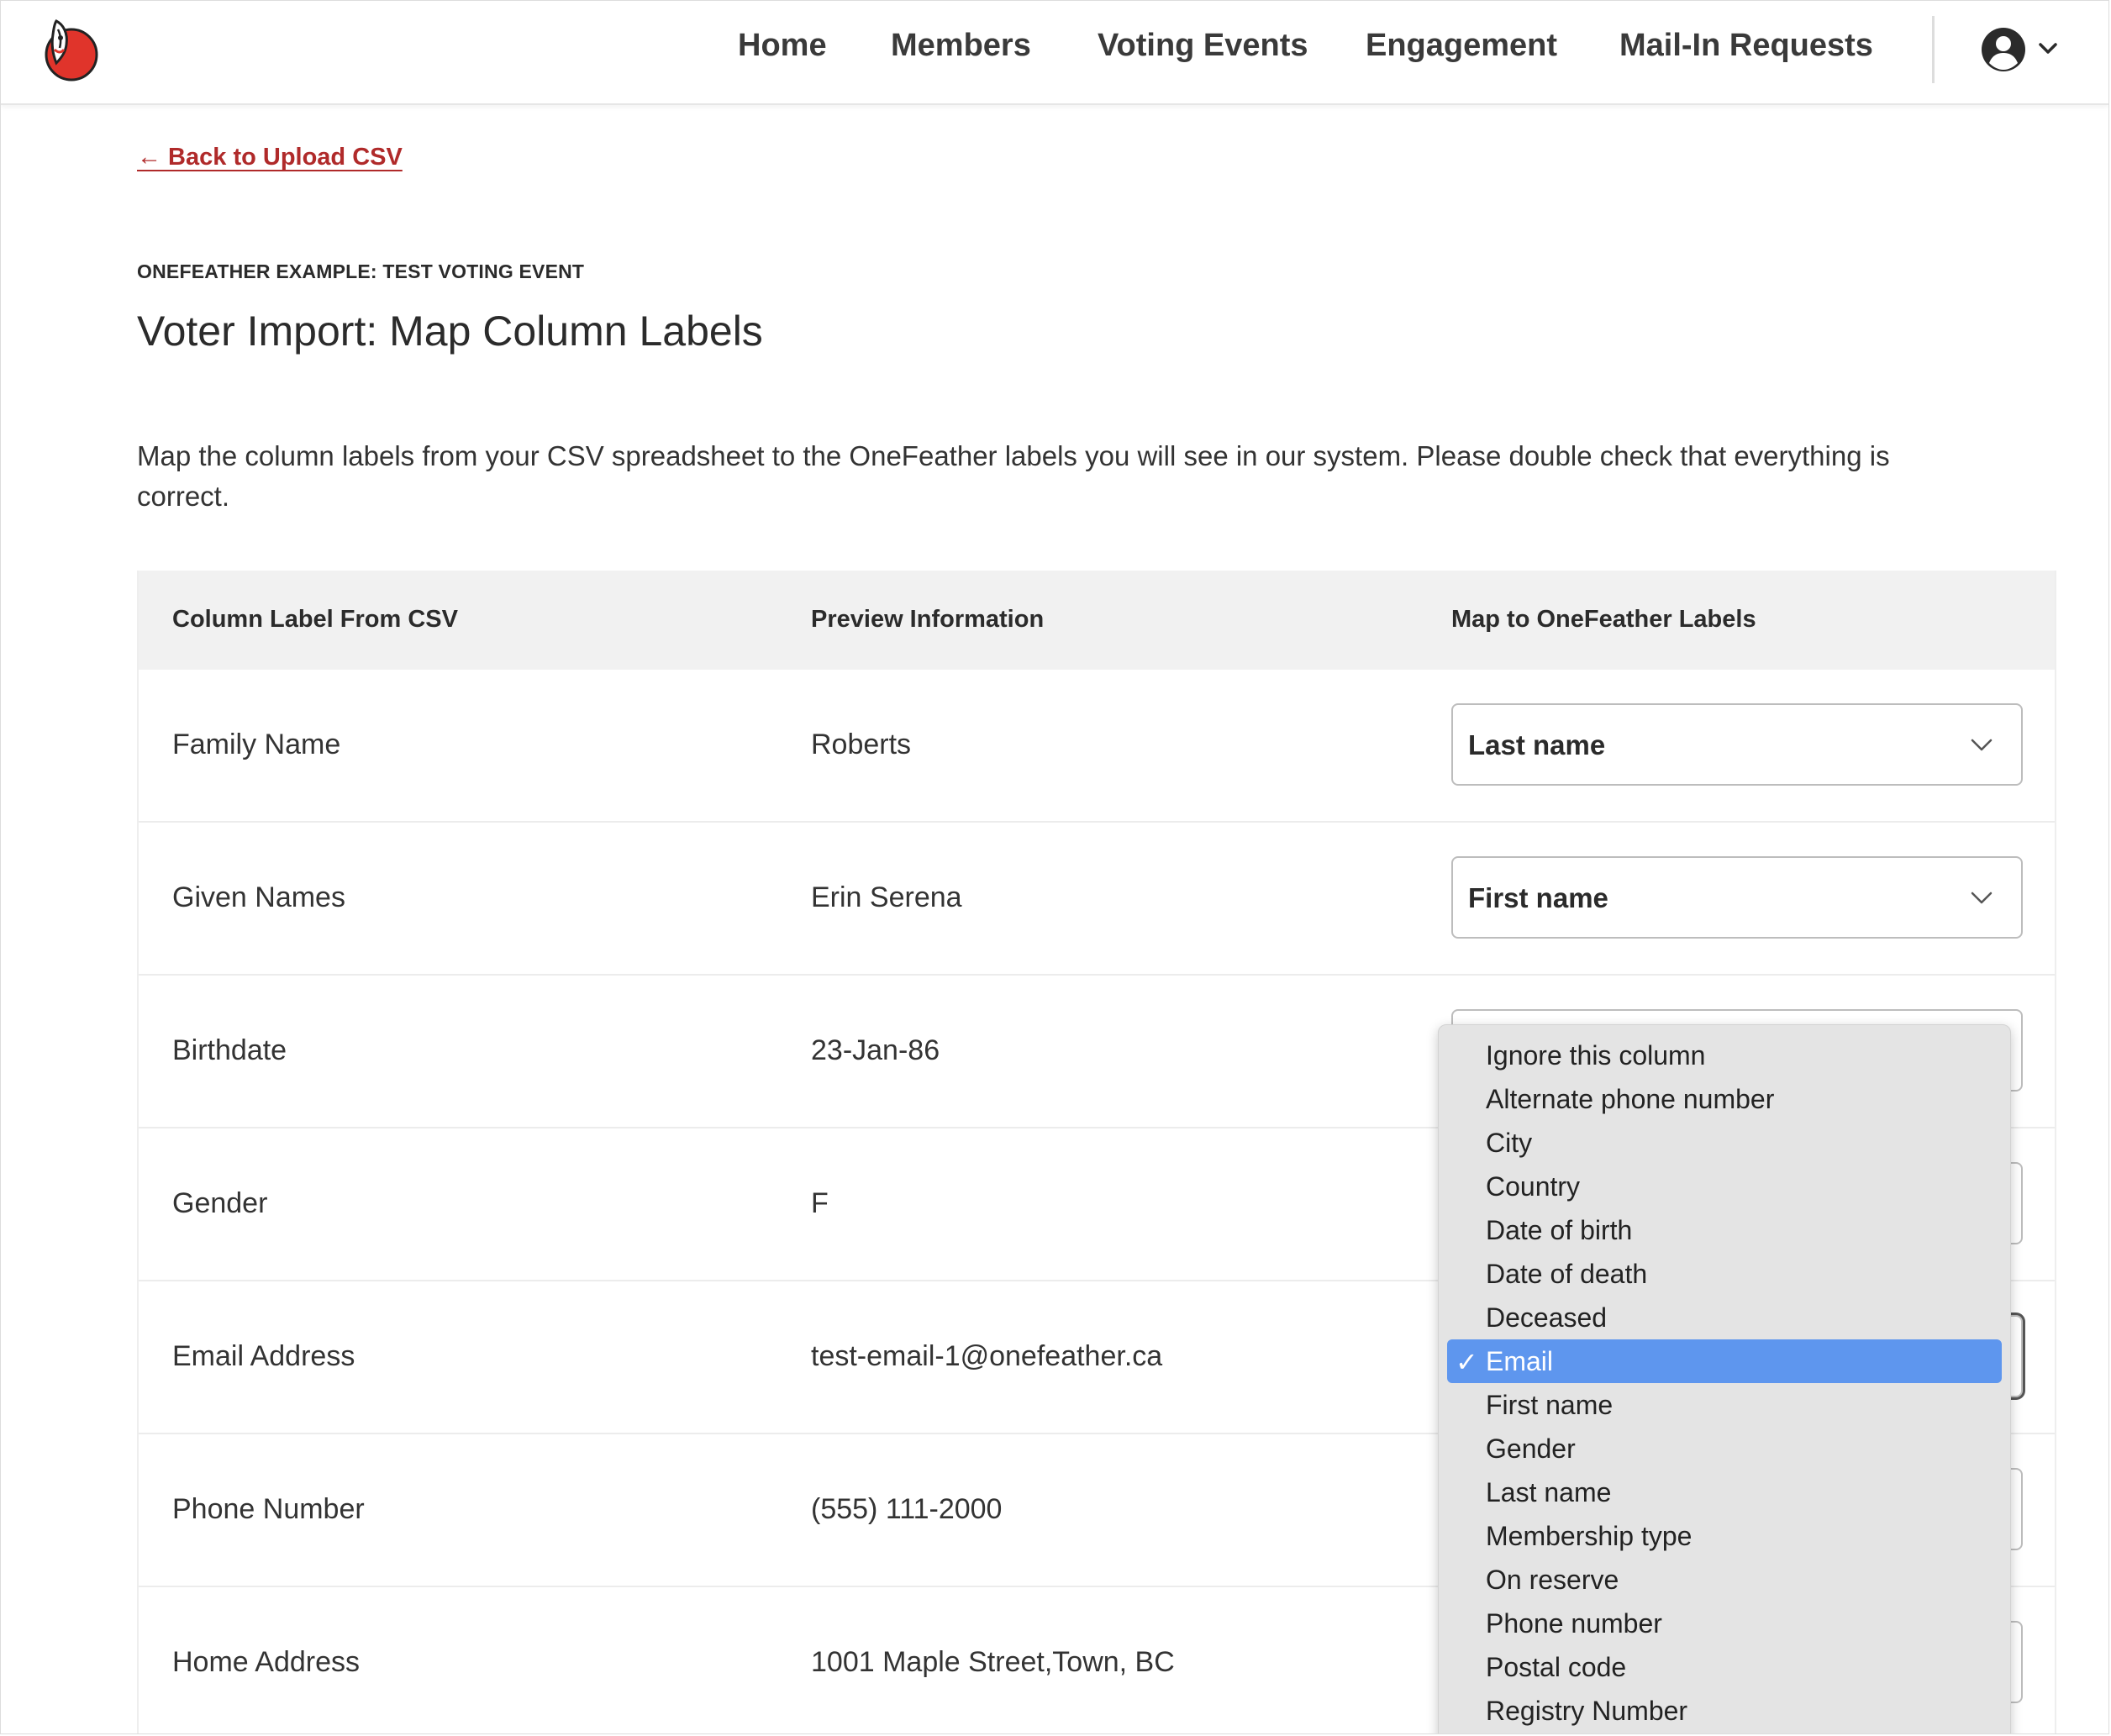  Describe the element at coordinates (2003, 49) in the screenshot. I see `user-circle-icon` at that location.